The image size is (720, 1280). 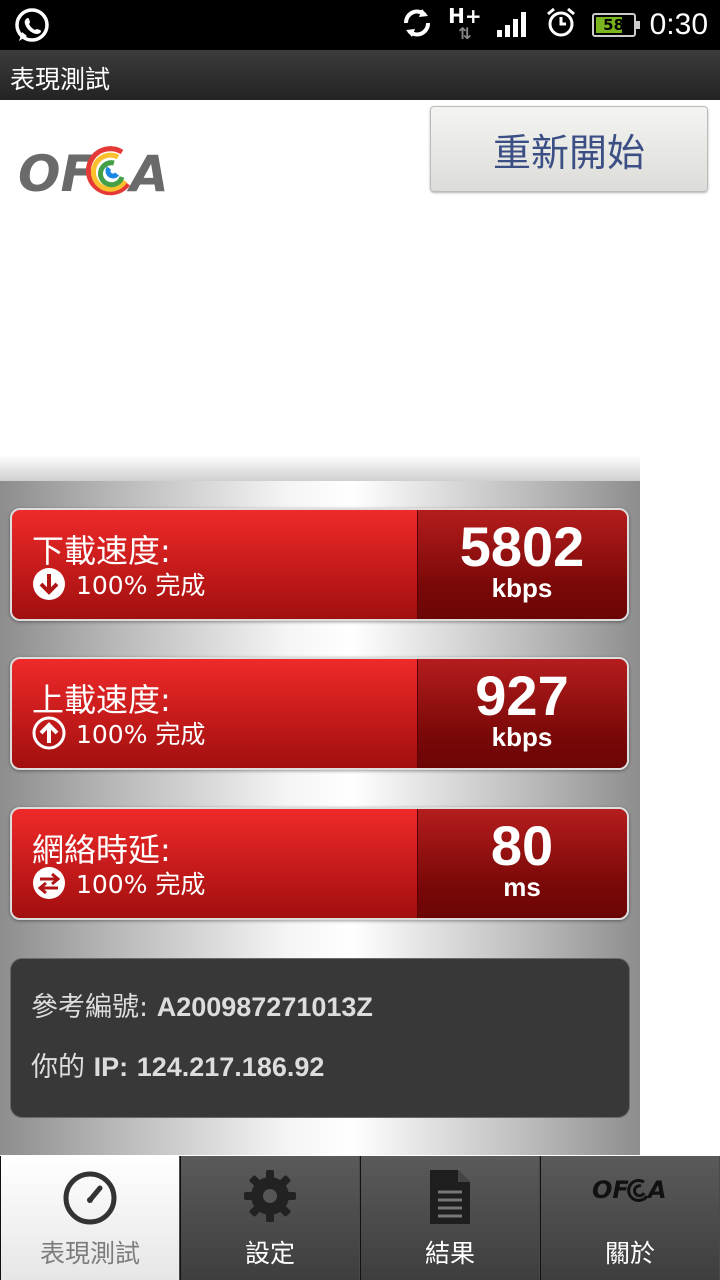 I want to click on download-progress: 100% 完成, so click(x=118, y=584).